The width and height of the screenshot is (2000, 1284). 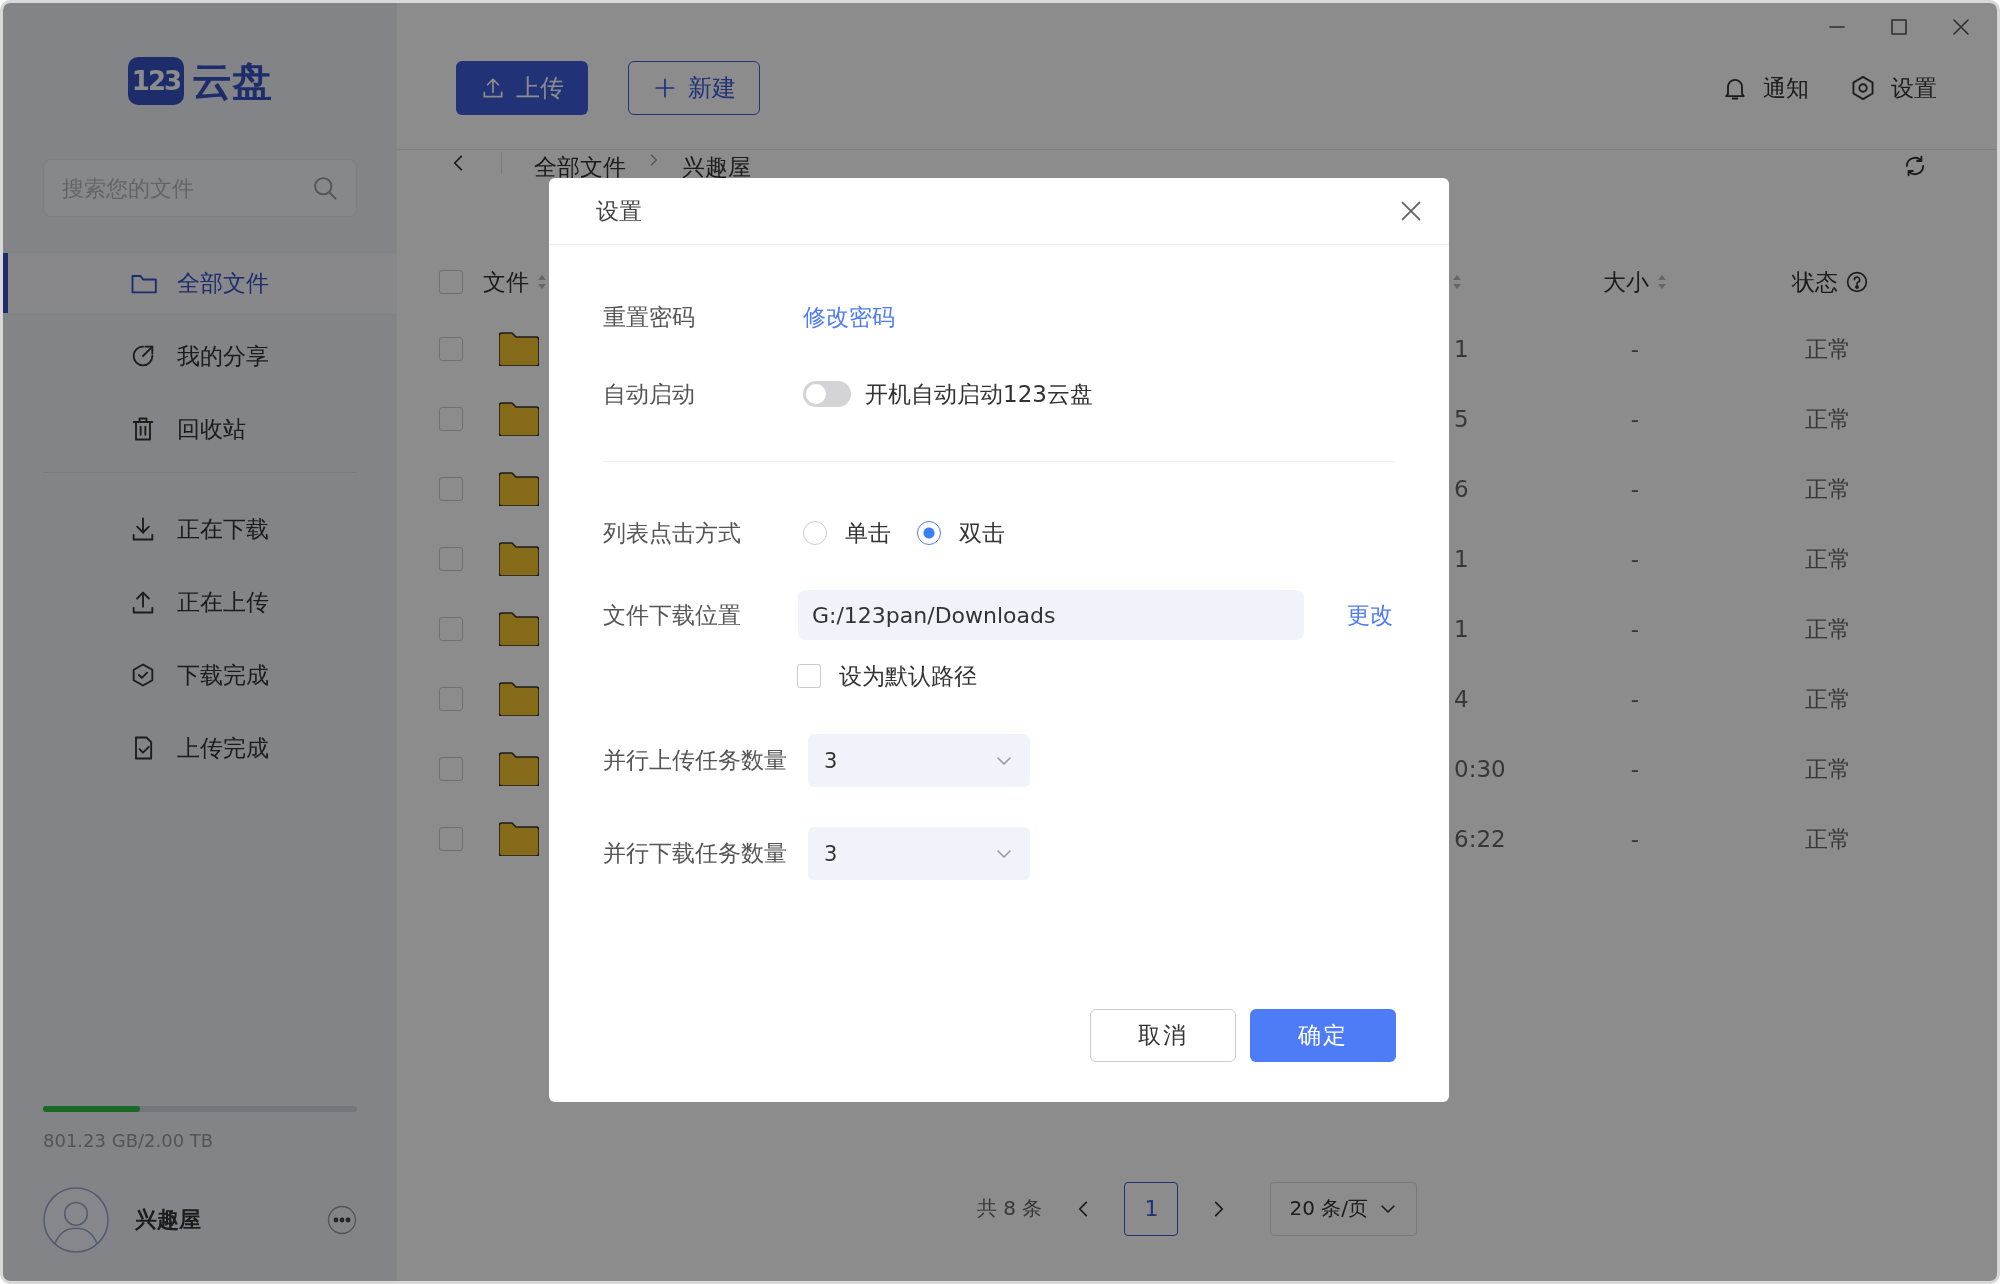 What do you see at coordinates (1899, 27) in the screenshot?
I see `maximize-icon` at bounding box center [1899, 27].